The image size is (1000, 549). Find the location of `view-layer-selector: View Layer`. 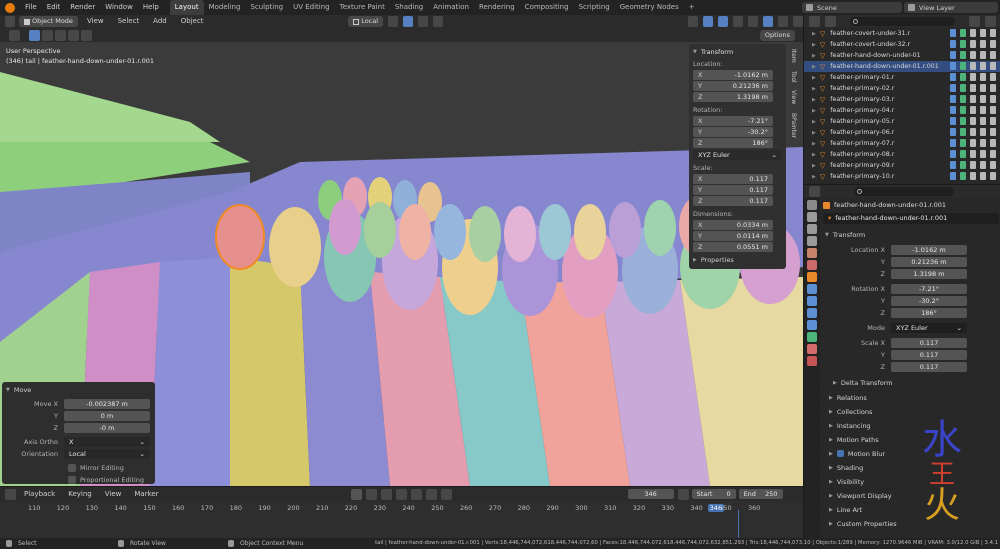

view-layer-selector: View Layer is located at coordinates (951, 7).